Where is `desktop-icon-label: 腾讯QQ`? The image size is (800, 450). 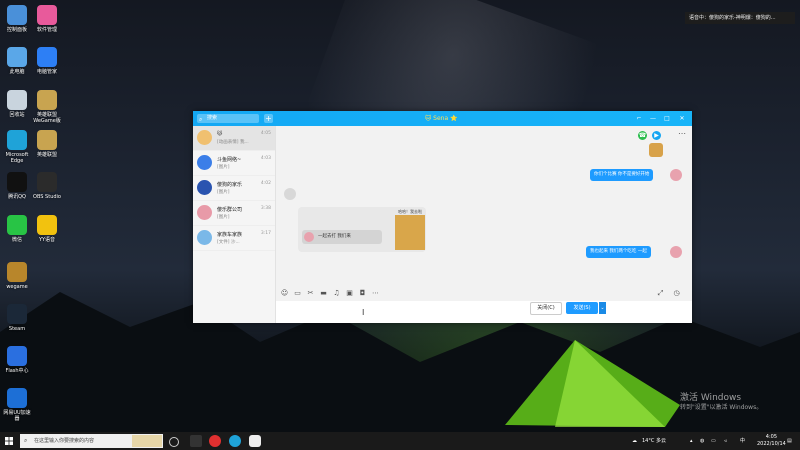
desktop-icon-label: 腾讯QQ is located at coordinates (17, 197).